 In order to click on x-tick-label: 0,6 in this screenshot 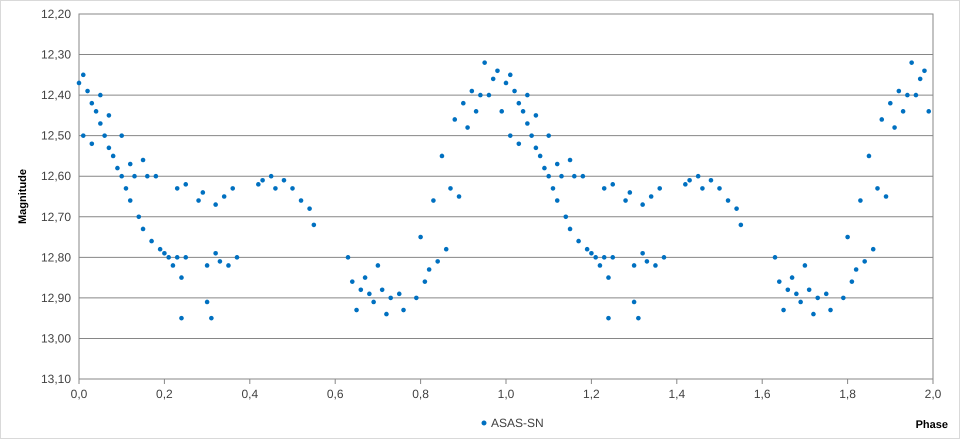, I will do `click(335, 394)`.